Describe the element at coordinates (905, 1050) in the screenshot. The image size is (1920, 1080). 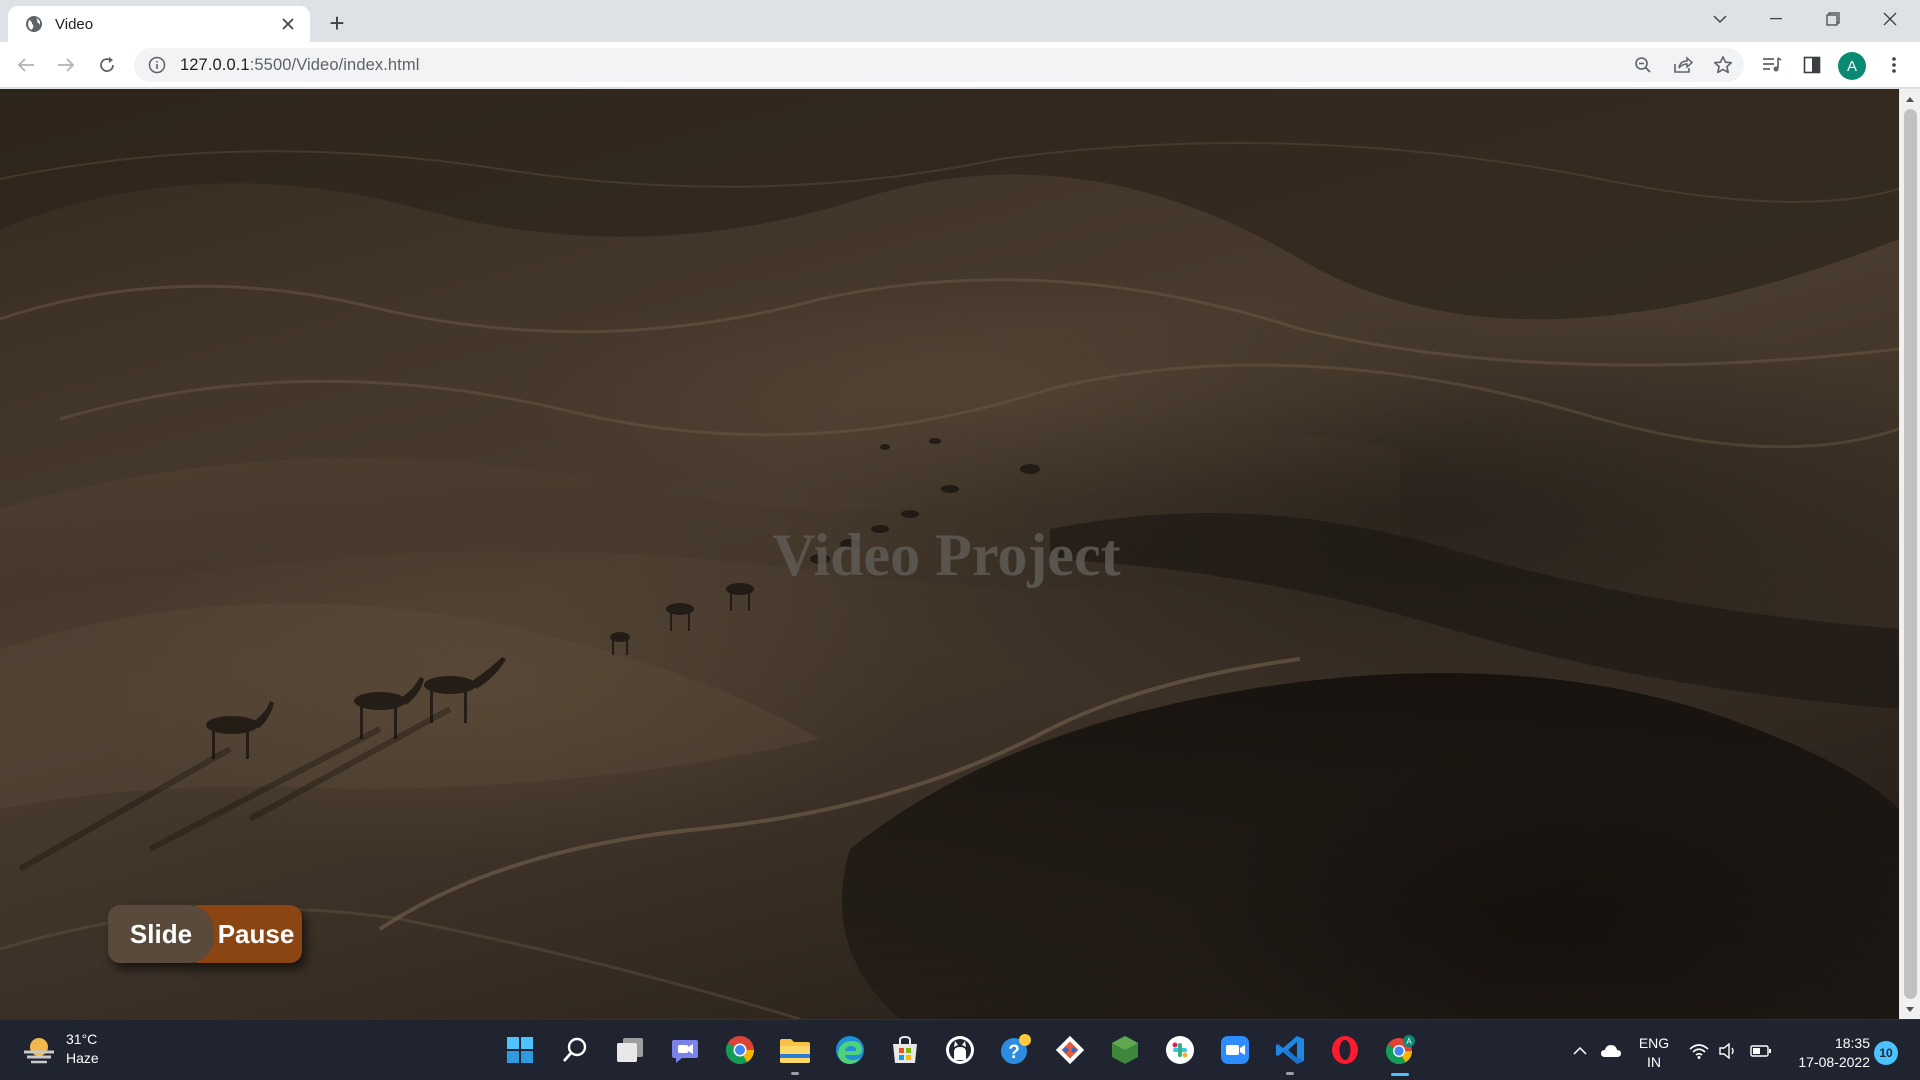
I see `microsoft-store-icon` at that location.